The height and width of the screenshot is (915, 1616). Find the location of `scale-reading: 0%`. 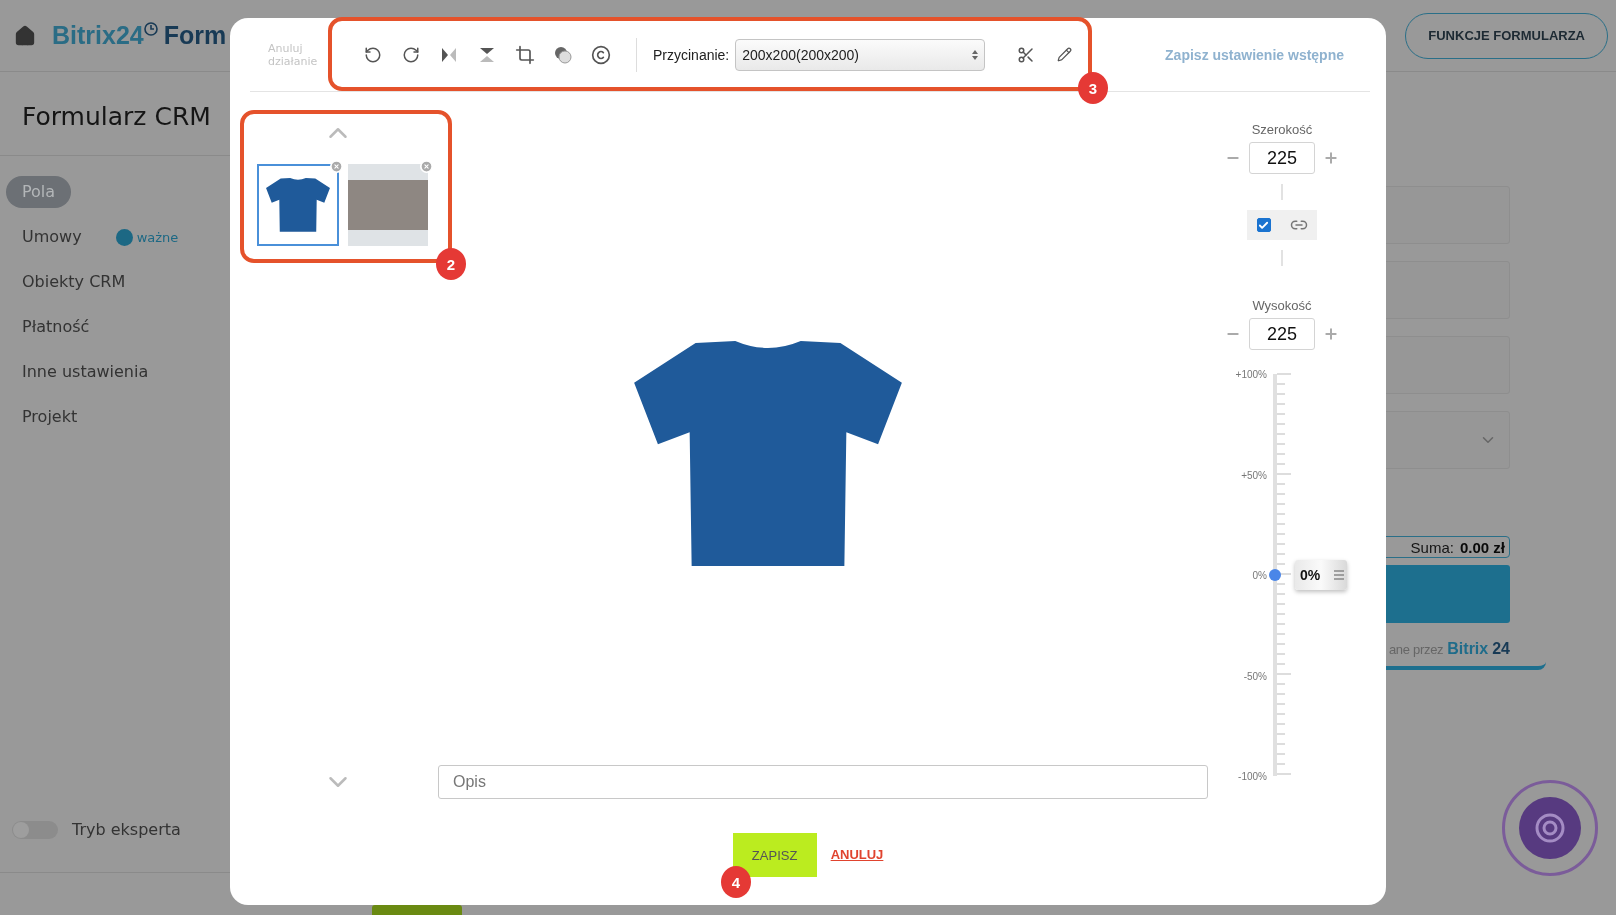

scale-reading: 0% is located at coordinates (1310, 575).